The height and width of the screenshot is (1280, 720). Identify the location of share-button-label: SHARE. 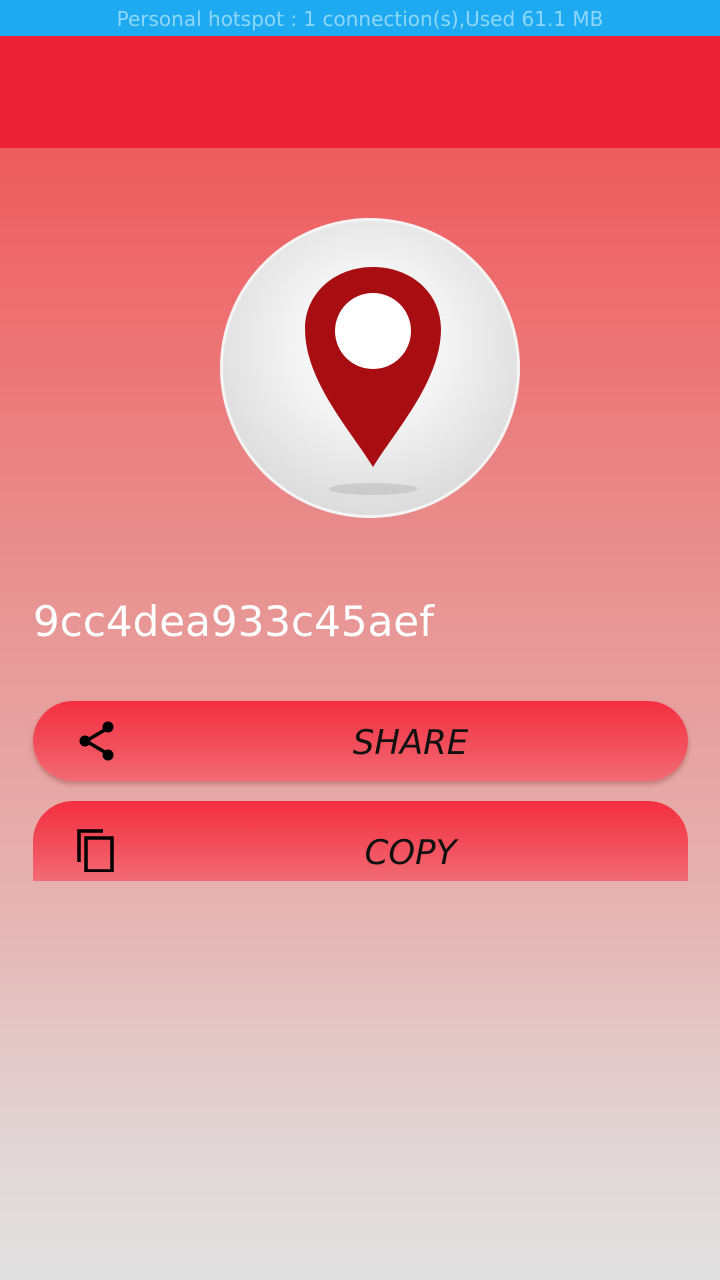
(410, 743).